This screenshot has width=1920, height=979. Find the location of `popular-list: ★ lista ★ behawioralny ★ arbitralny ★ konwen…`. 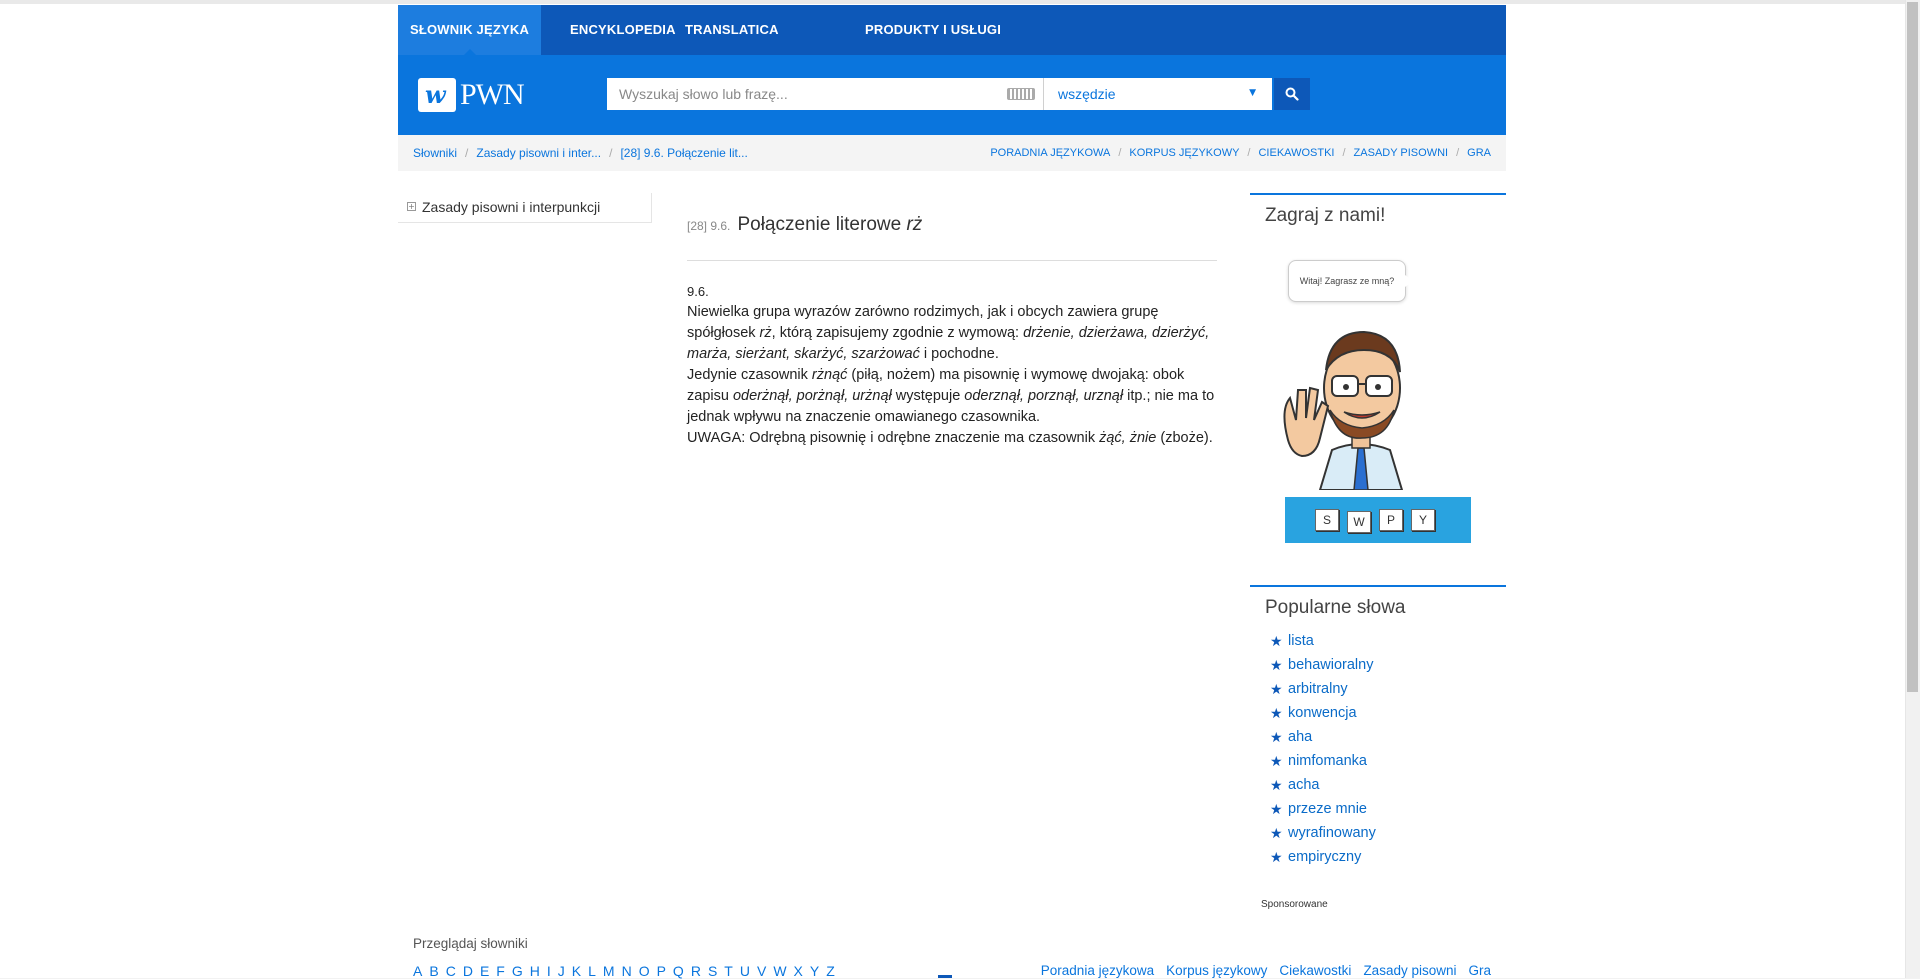

popular-list: ★ lista ★ behawioralny ★ arbitralny ★ konwen… is located at coordinates (1323, 749).